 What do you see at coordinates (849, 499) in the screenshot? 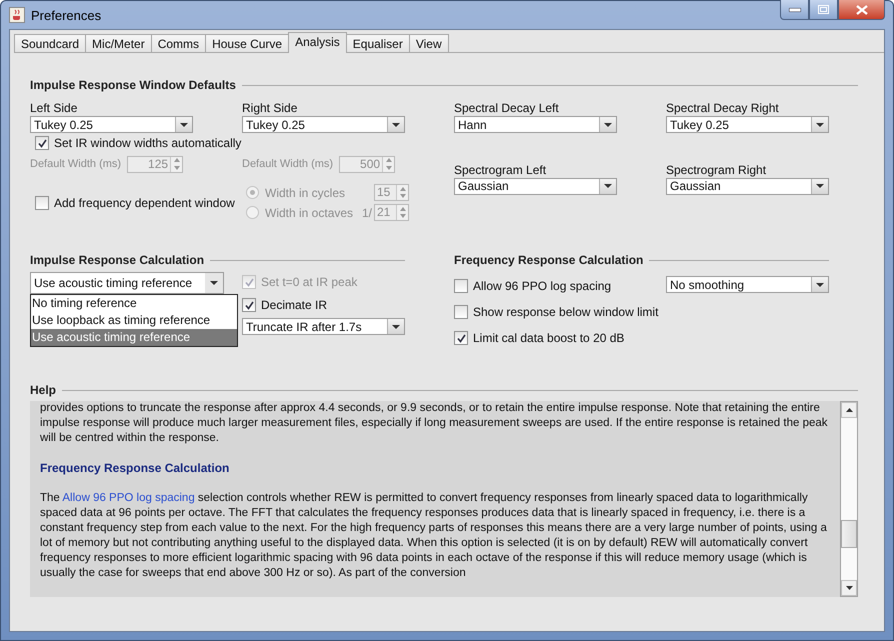
I see `scrollbar` at bounding box center [849, 499].